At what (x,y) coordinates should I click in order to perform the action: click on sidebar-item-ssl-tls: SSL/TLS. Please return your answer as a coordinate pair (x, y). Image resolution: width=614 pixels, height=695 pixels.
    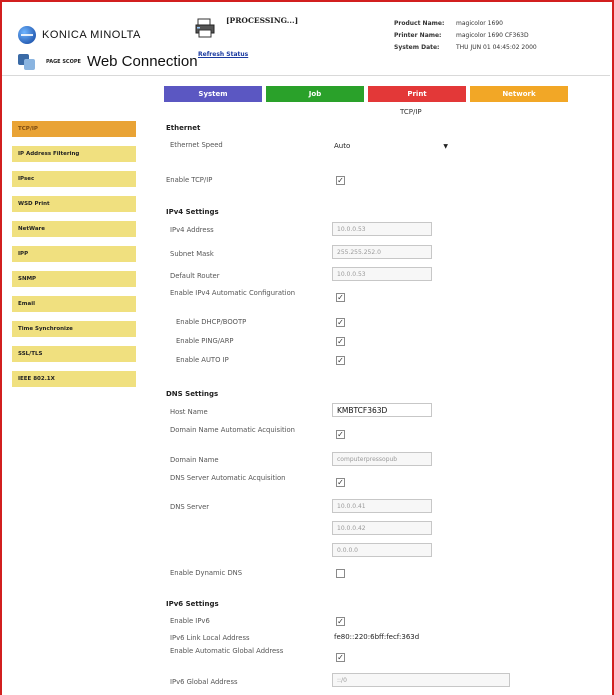
    Looking at the image, I should click on (74, 354).